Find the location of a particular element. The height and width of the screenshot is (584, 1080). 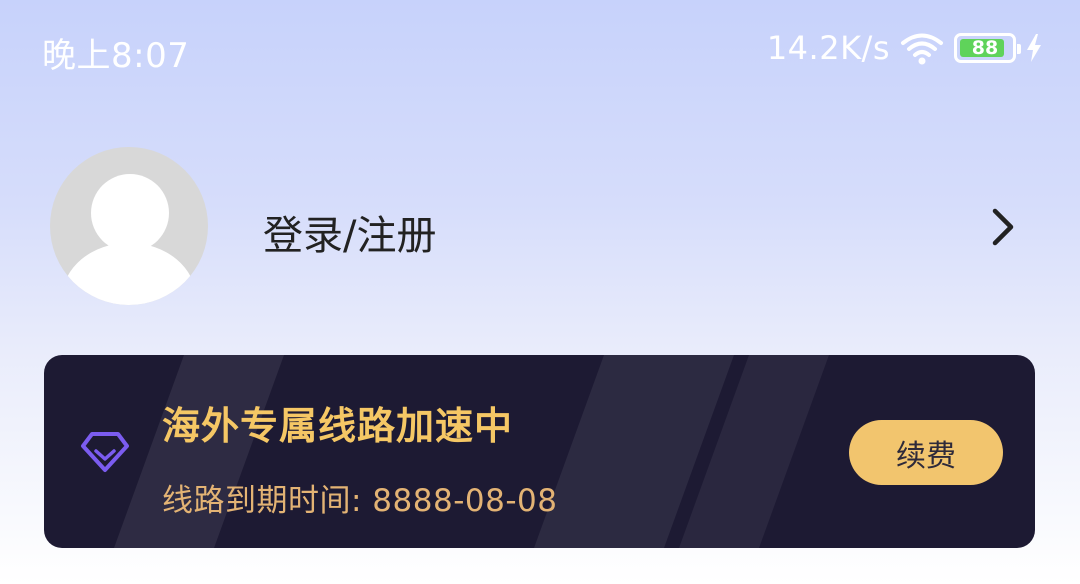

charging-bolt-icon is located at coordinates (1034, 48).